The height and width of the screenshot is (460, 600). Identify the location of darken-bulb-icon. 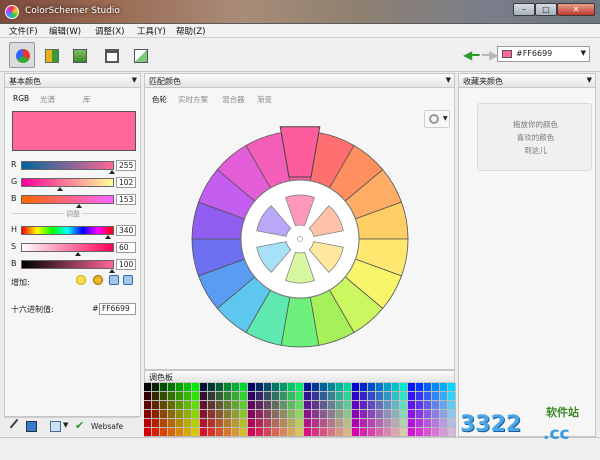
(98, 280).